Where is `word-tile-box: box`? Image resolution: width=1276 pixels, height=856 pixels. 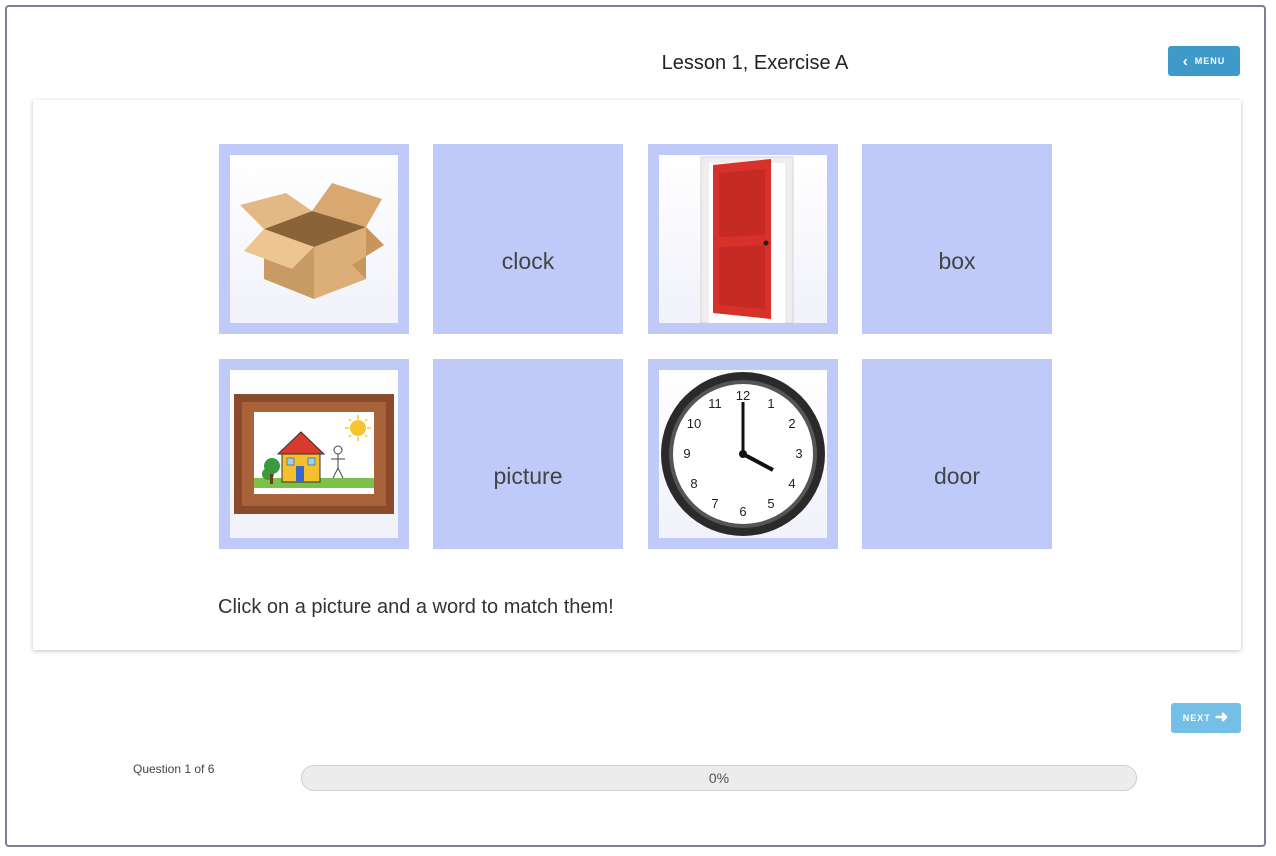
word-tile-box: box is located at coordinates (957, 239).